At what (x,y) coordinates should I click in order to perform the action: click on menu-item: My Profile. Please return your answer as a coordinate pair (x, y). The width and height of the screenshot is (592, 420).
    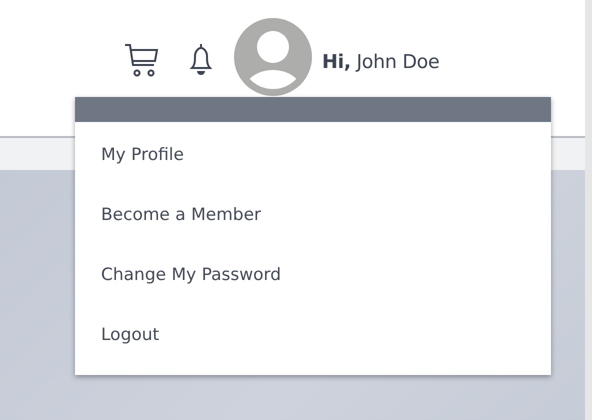
    Looking at the image, I should click on (313, 167).